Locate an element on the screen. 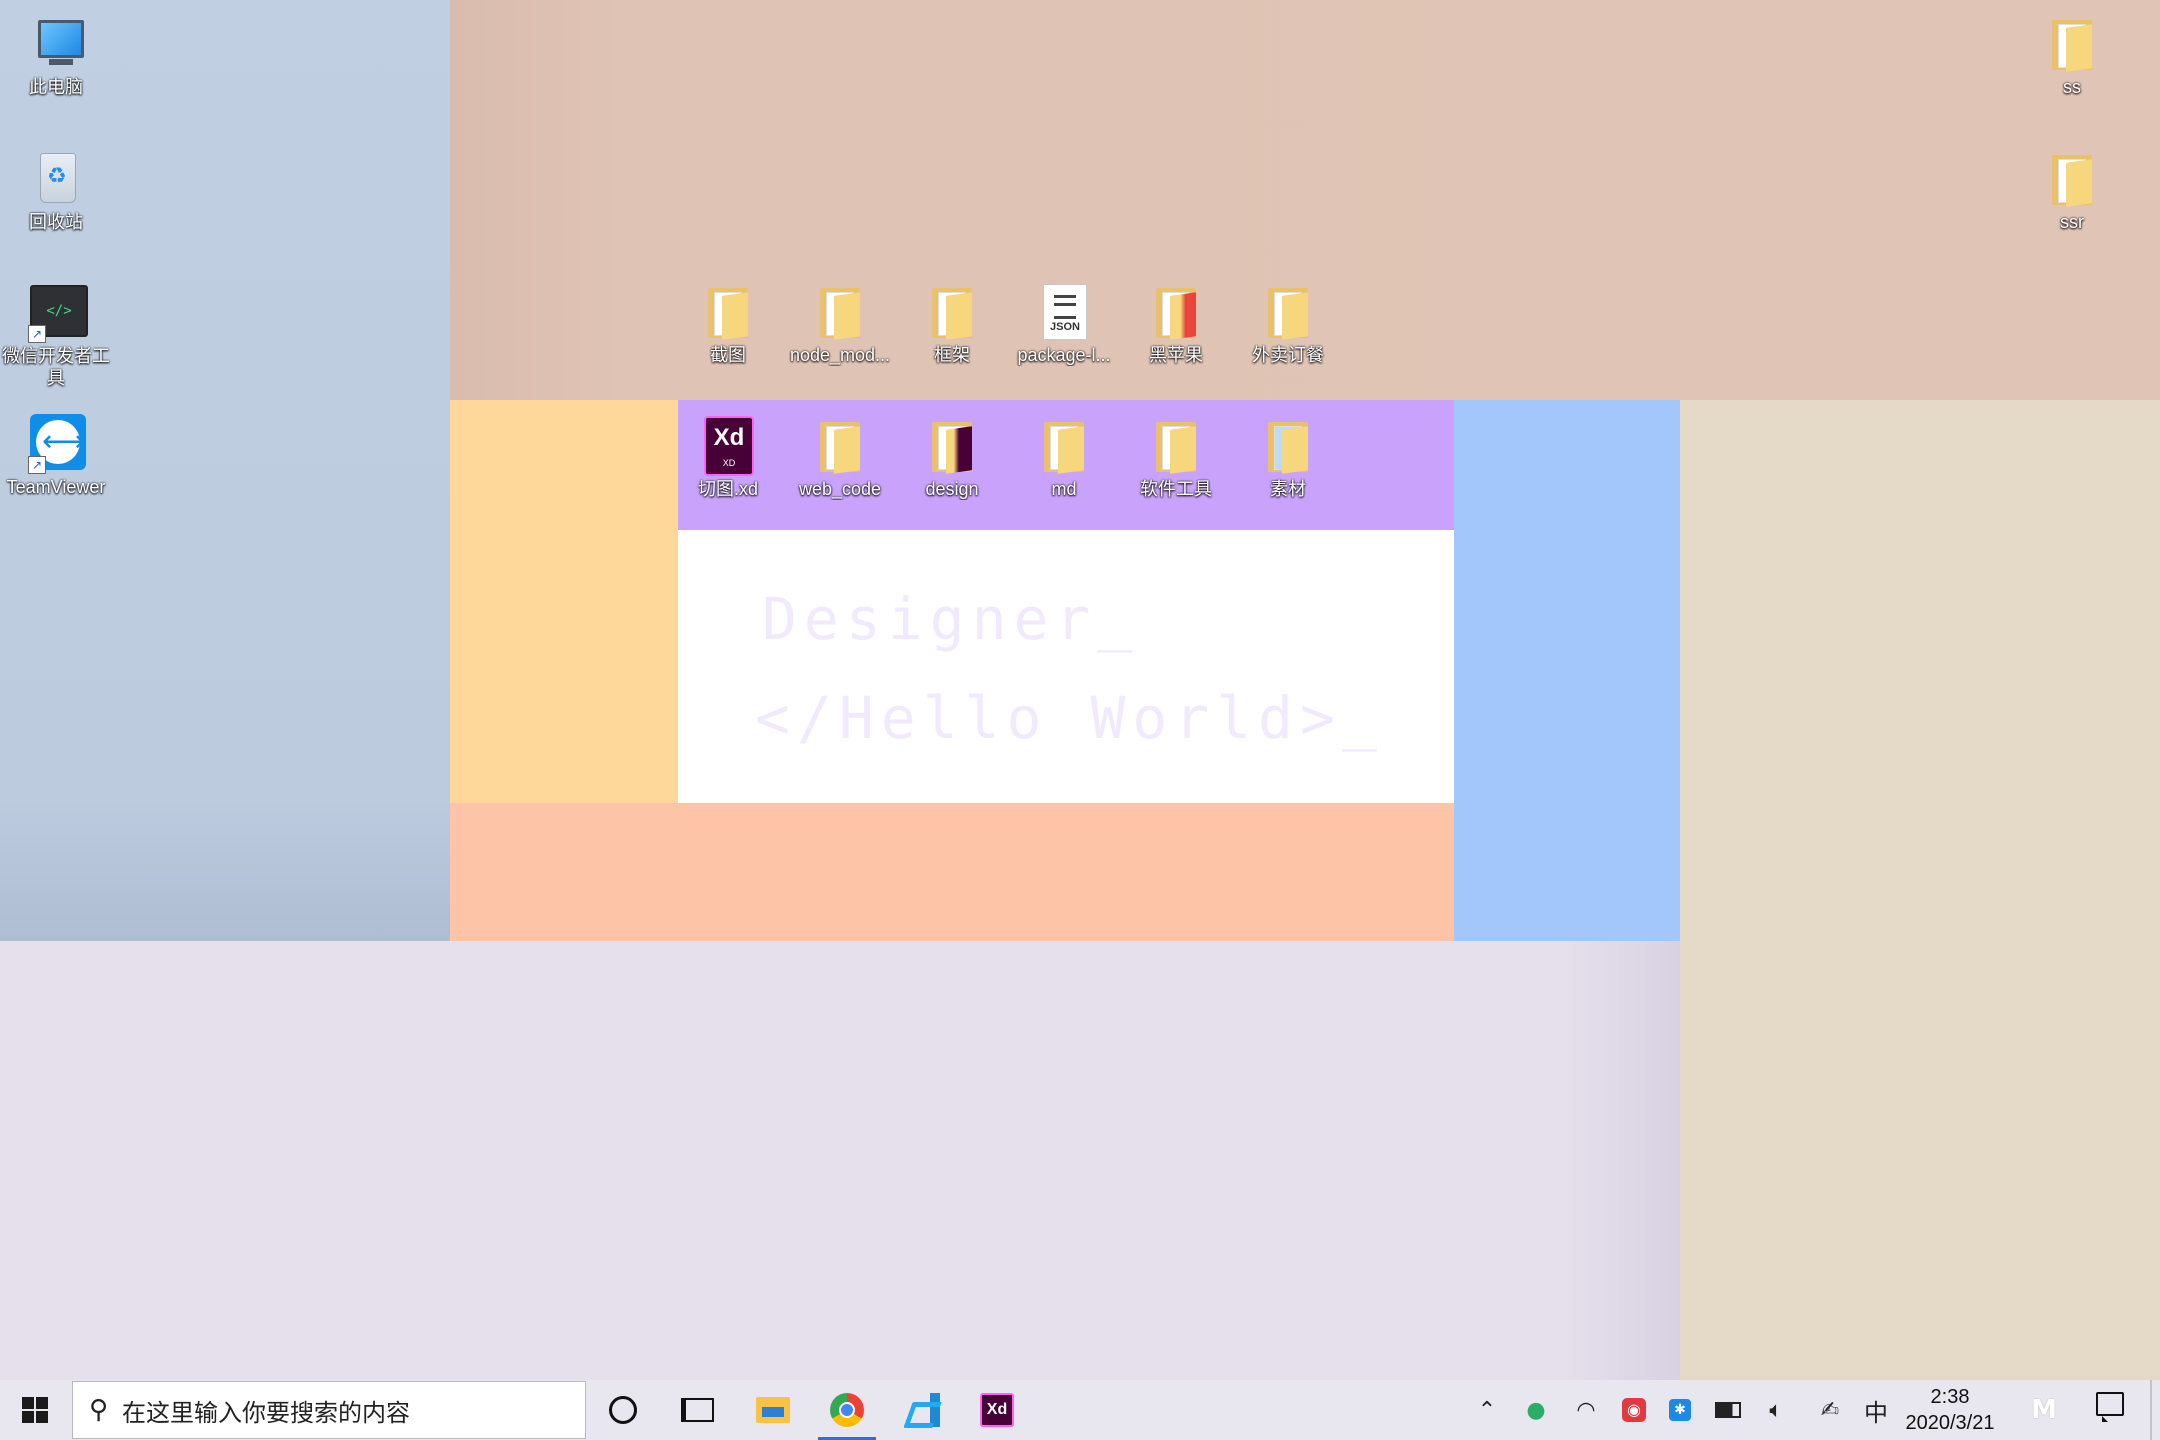 The height and width of the screenshot is (1440, 2160). windows-logo-icon is located at coordinates (35, 1410).